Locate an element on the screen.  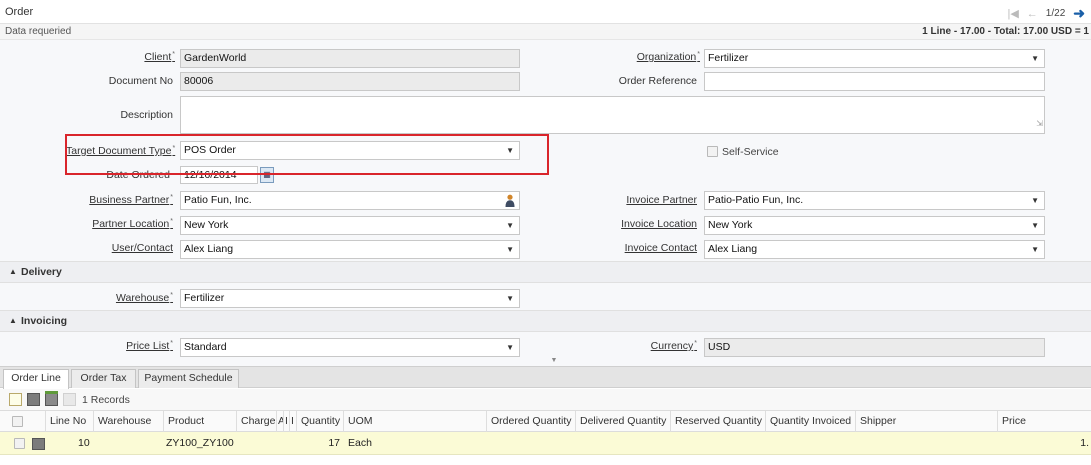
price-list-label: Price List* is located at coordinates (136, 346).